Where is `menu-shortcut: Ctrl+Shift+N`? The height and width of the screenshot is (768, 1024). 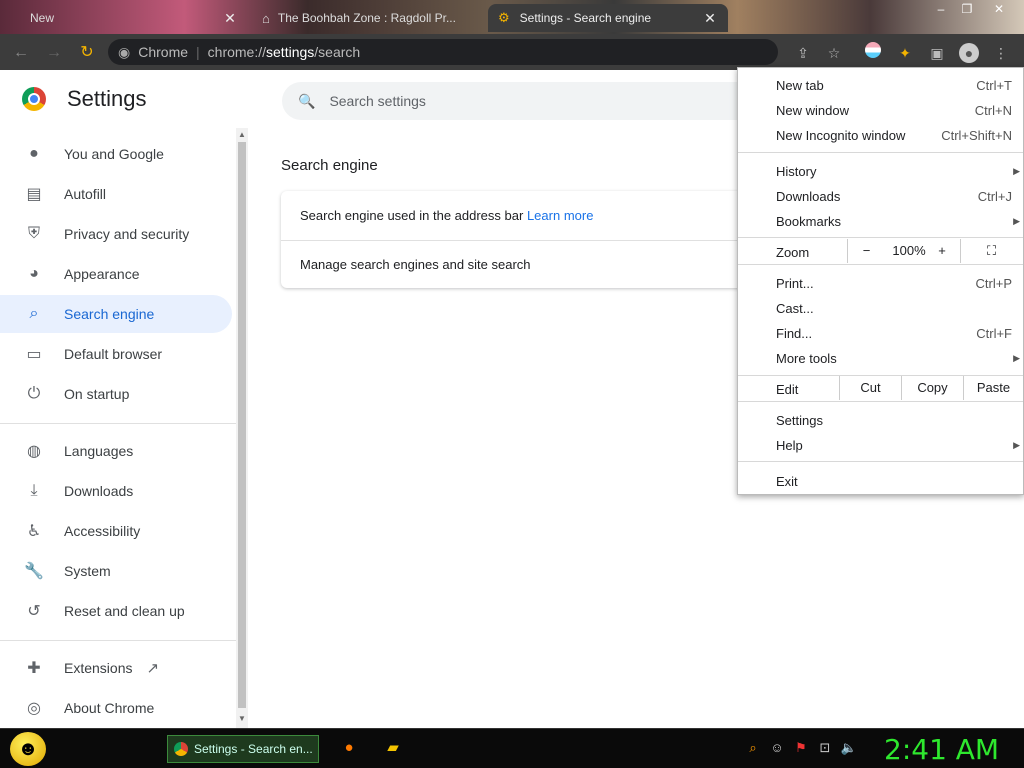 menu-shortcut: Ctrl+Shift+N is located at coordinates (976, 135).